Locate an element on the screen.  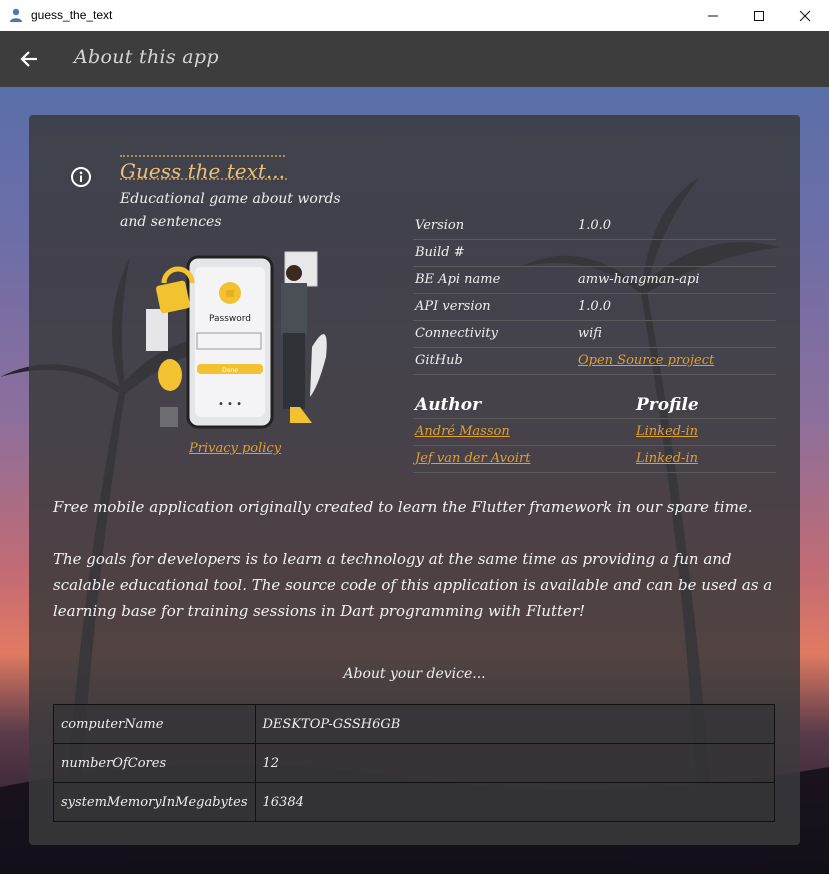
device-value: 12 is located at coordinates (514, 763).